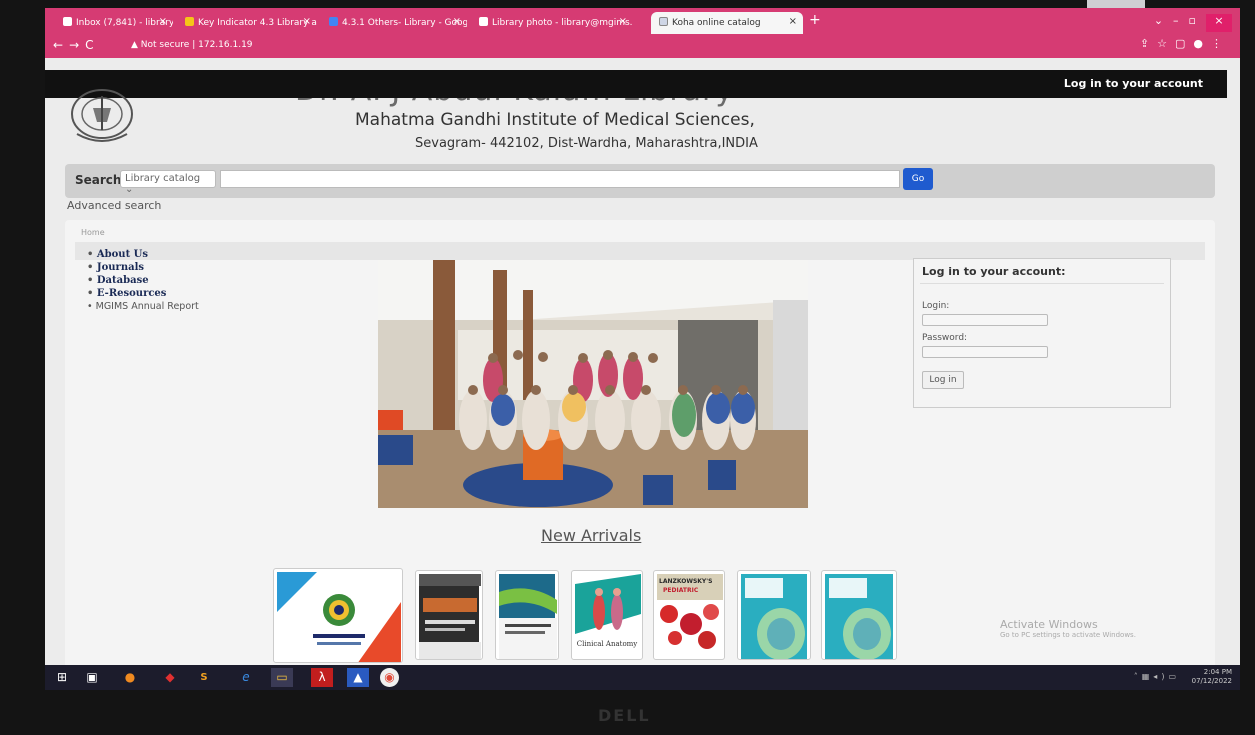 The height and width of the screenshot is (735, 1255). I want to click on reload-icon: C, so click(92, 45).